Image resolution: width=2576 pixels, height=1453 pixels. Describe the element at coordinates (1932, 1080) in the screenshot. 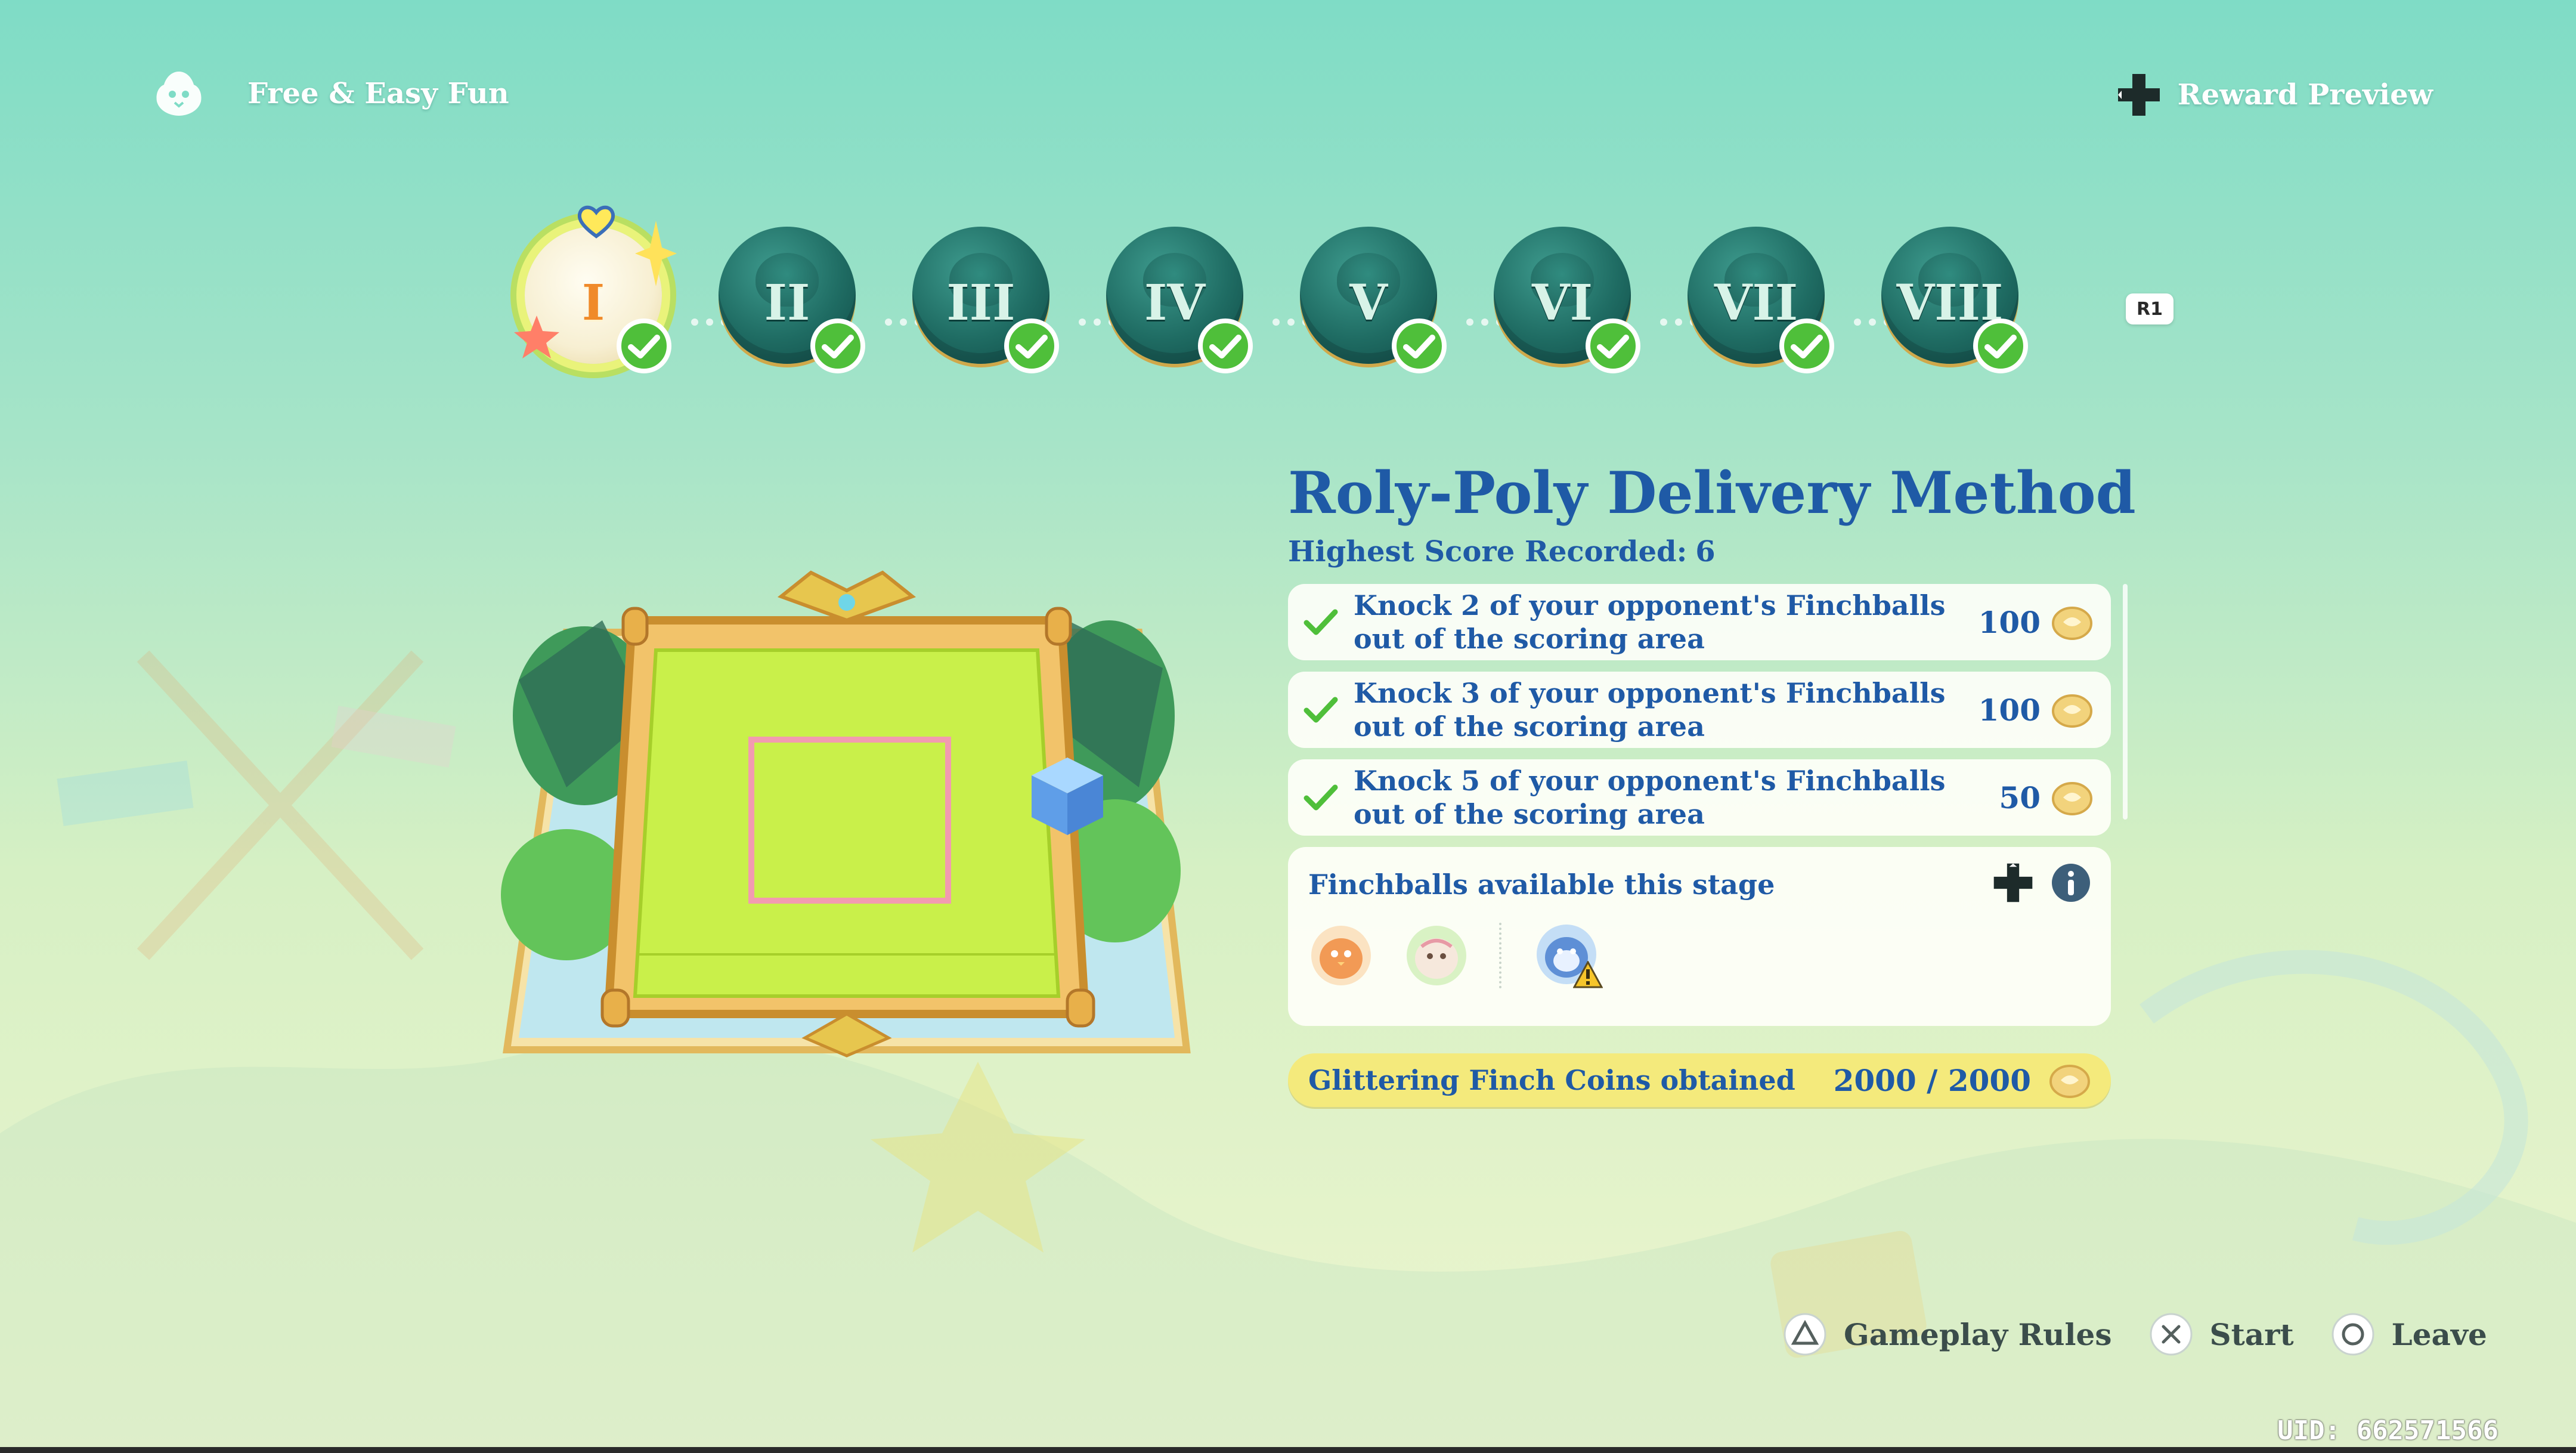

I see `coins-value: 2000 / 2000` at that location.